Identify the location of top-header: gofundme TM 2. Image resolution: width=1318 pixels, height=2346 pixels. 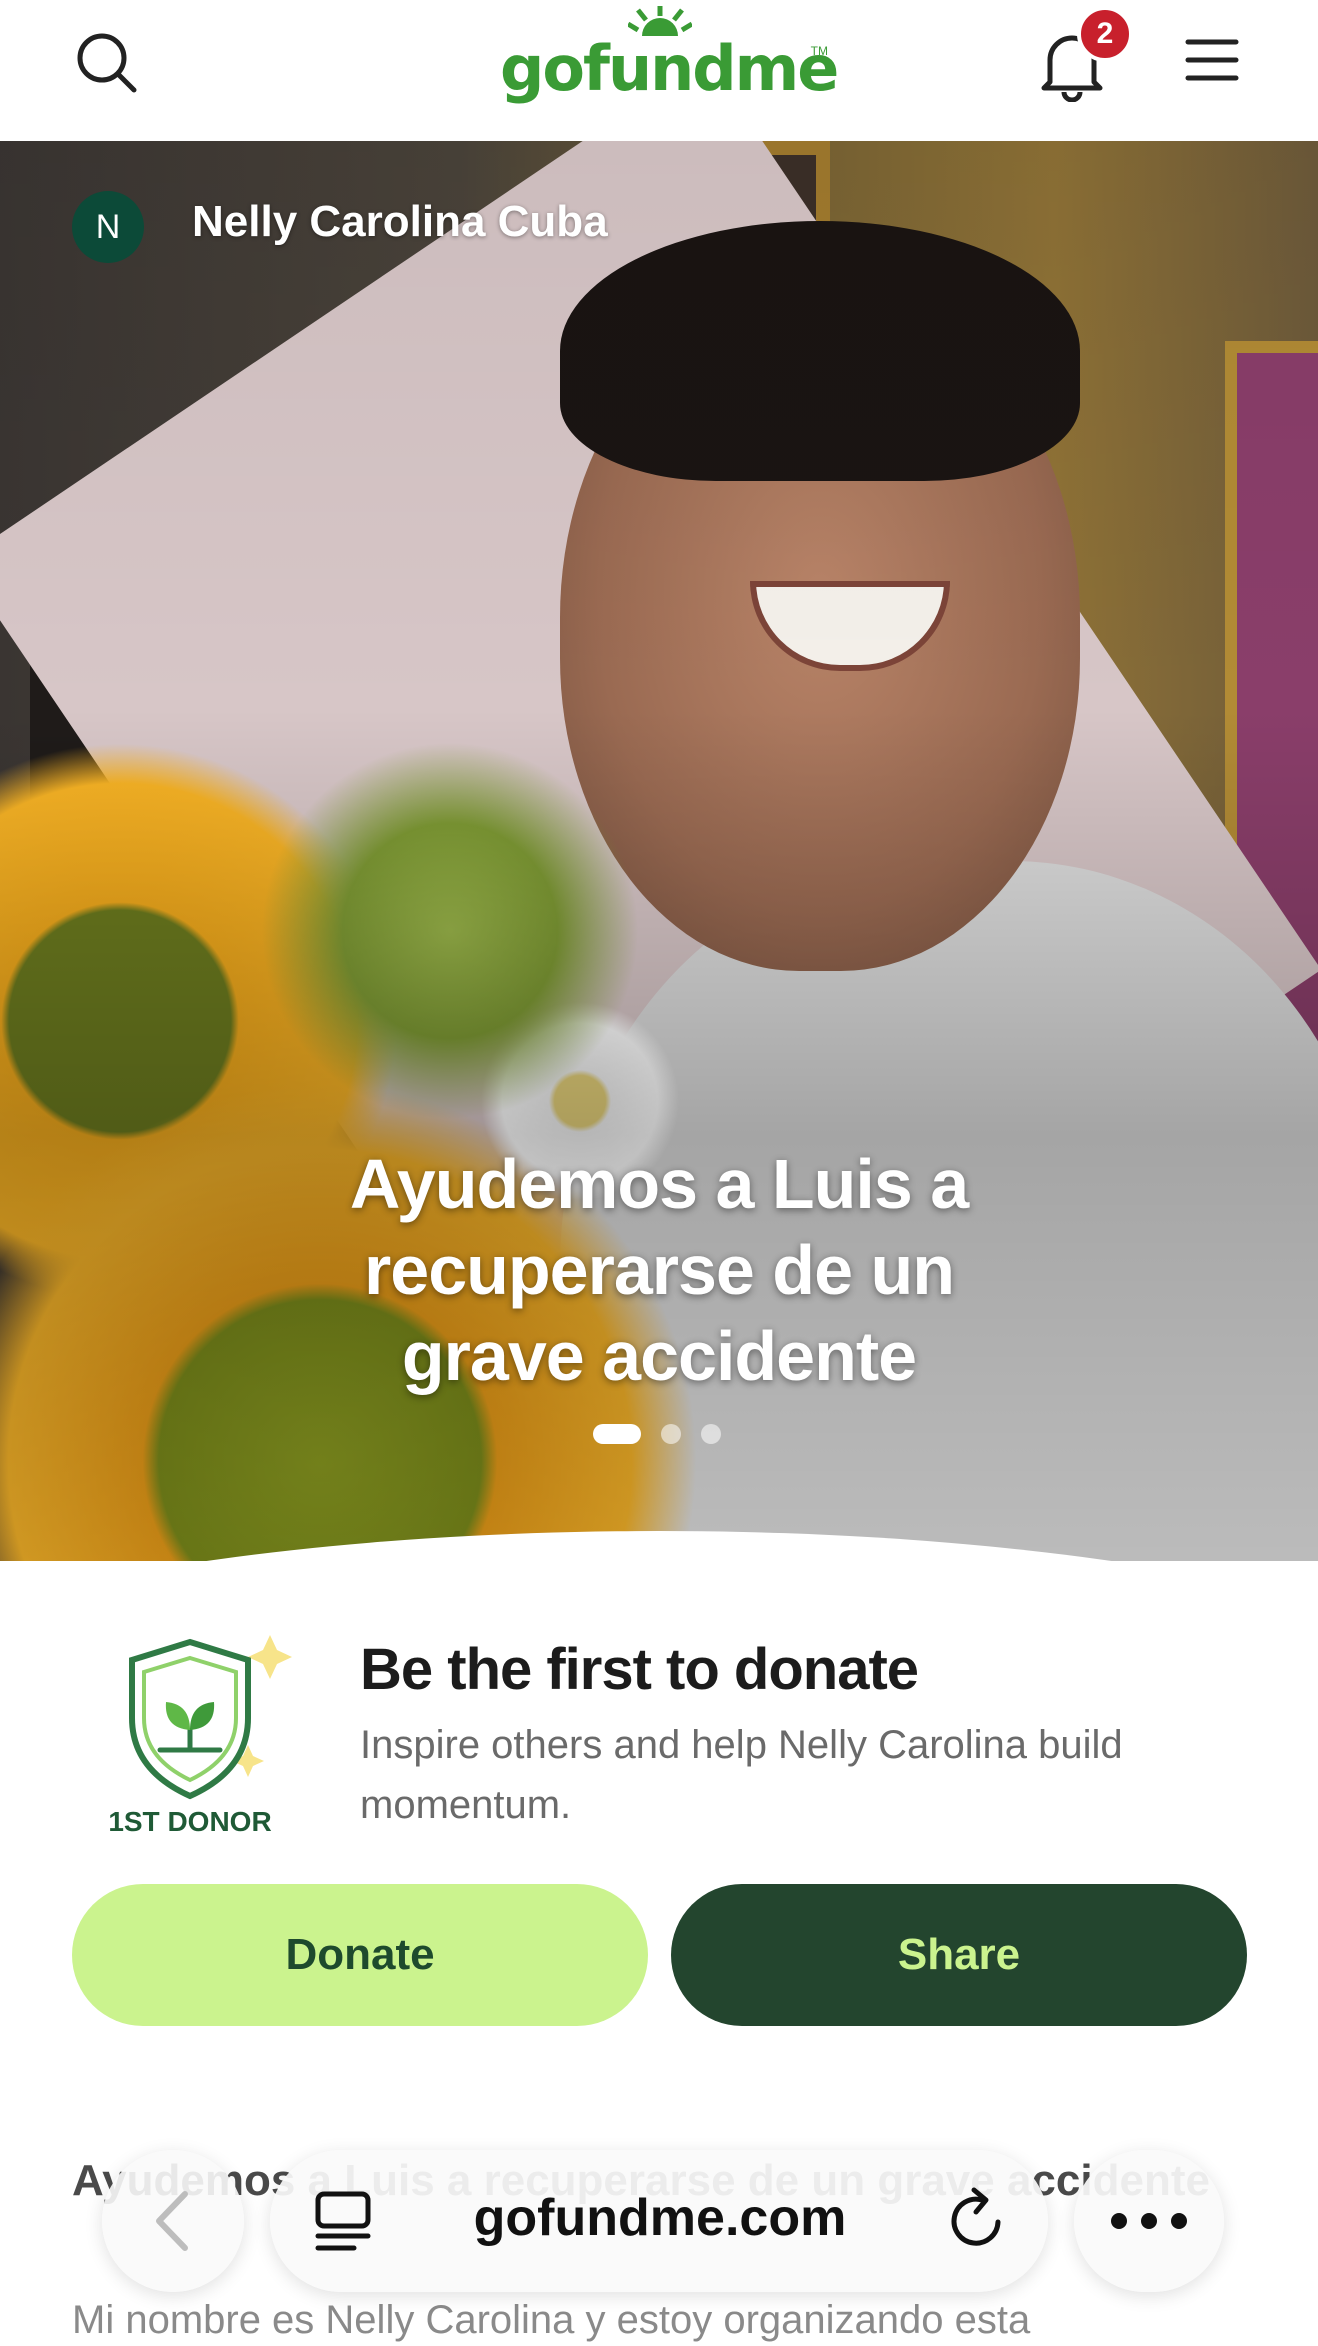
(659, 70).